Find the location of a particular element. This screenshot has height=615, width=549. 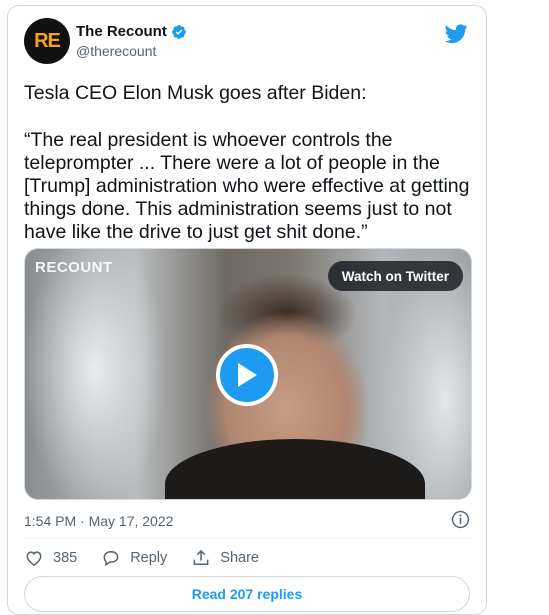

play-button is located at coordinates (247, 375).